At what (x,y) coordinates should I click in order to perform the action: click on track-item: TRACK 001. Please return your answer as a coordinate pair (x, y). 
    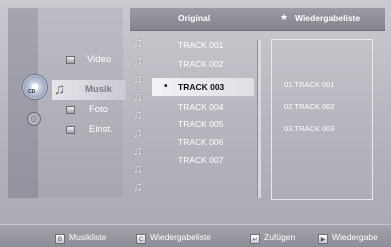
    Looking at the image, I should click on (203, 45).